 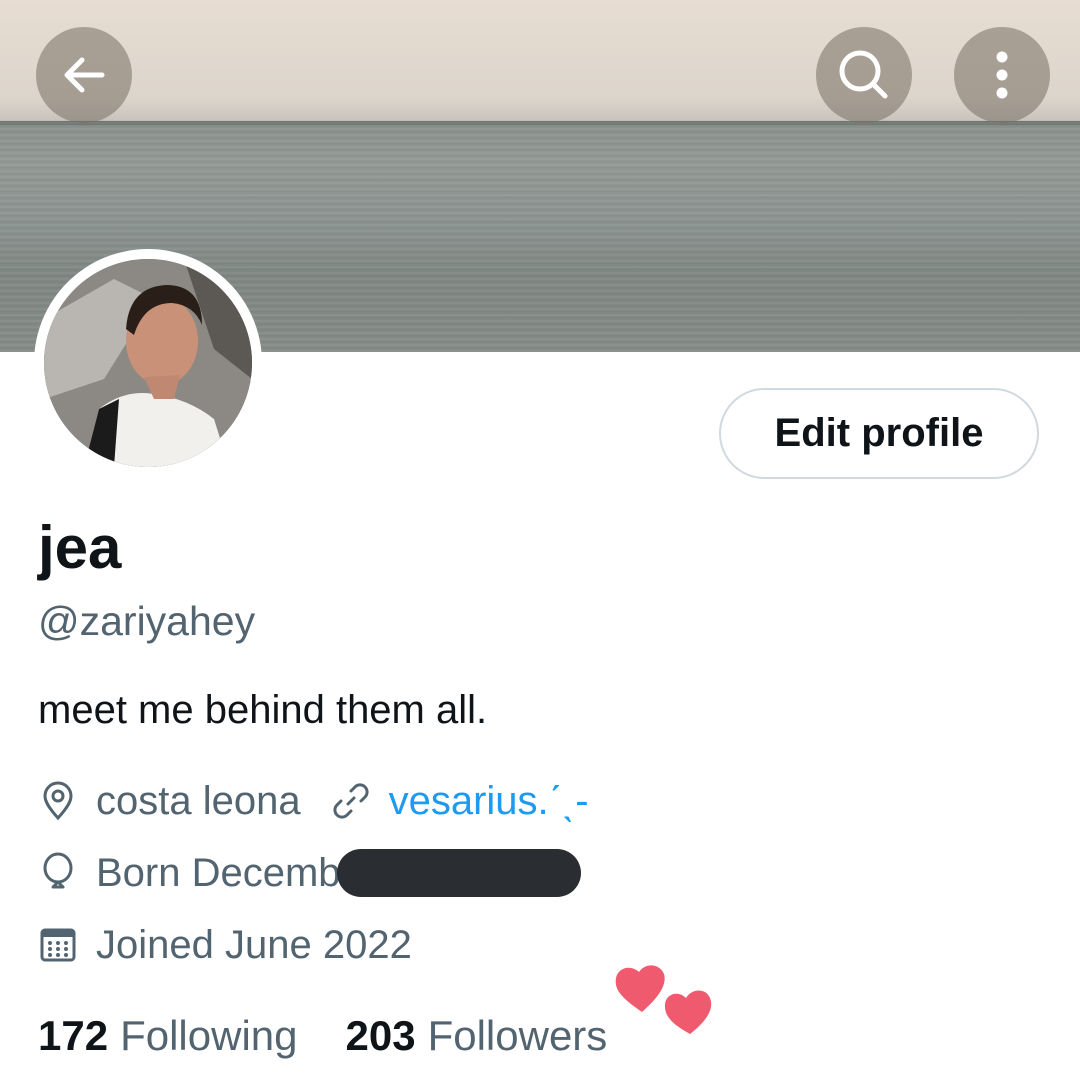 What do you see at coordinates (209, 1035) in the screenshot?
I see `following-label: Following` at bounding box center [209, 1035].